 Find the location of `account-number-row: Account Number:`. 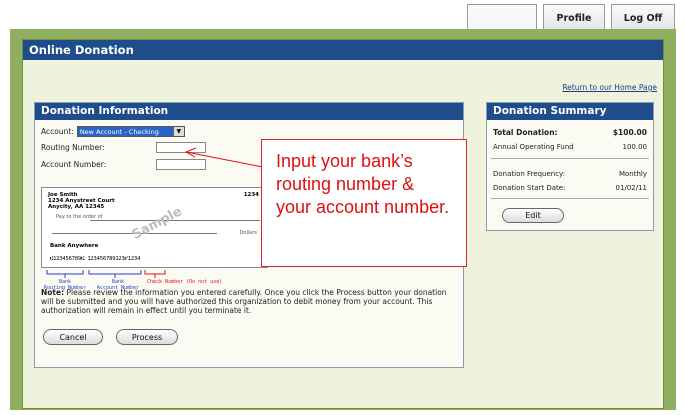

account-number-row: Account Number: is located at coordinates (73, 164).